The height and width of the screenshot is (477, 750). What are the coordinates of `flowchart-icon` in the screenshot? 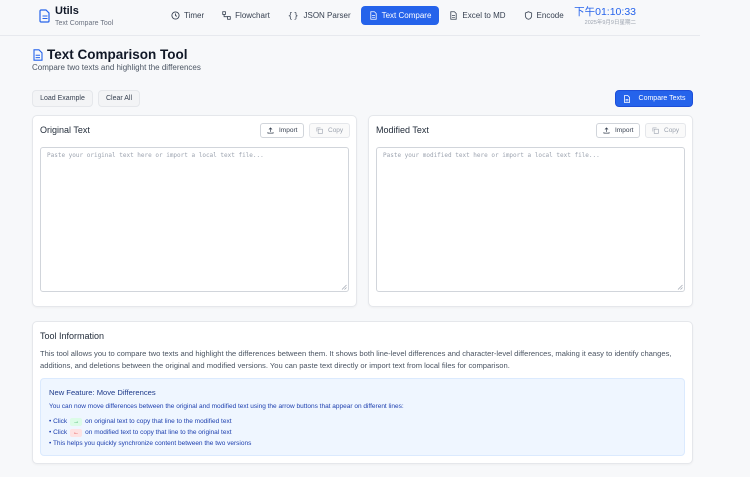 It's located at (226, 15).